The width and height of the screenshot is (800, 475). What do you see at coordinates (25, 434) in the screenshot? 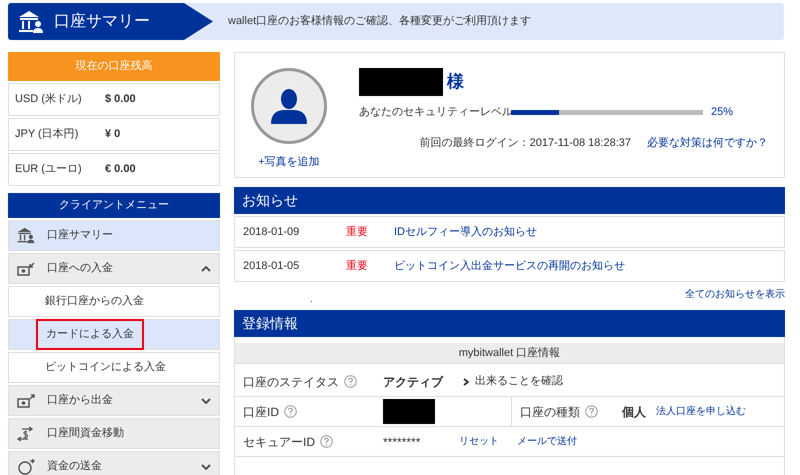
I see `transfer-icon` at bounding box center [25, 434].